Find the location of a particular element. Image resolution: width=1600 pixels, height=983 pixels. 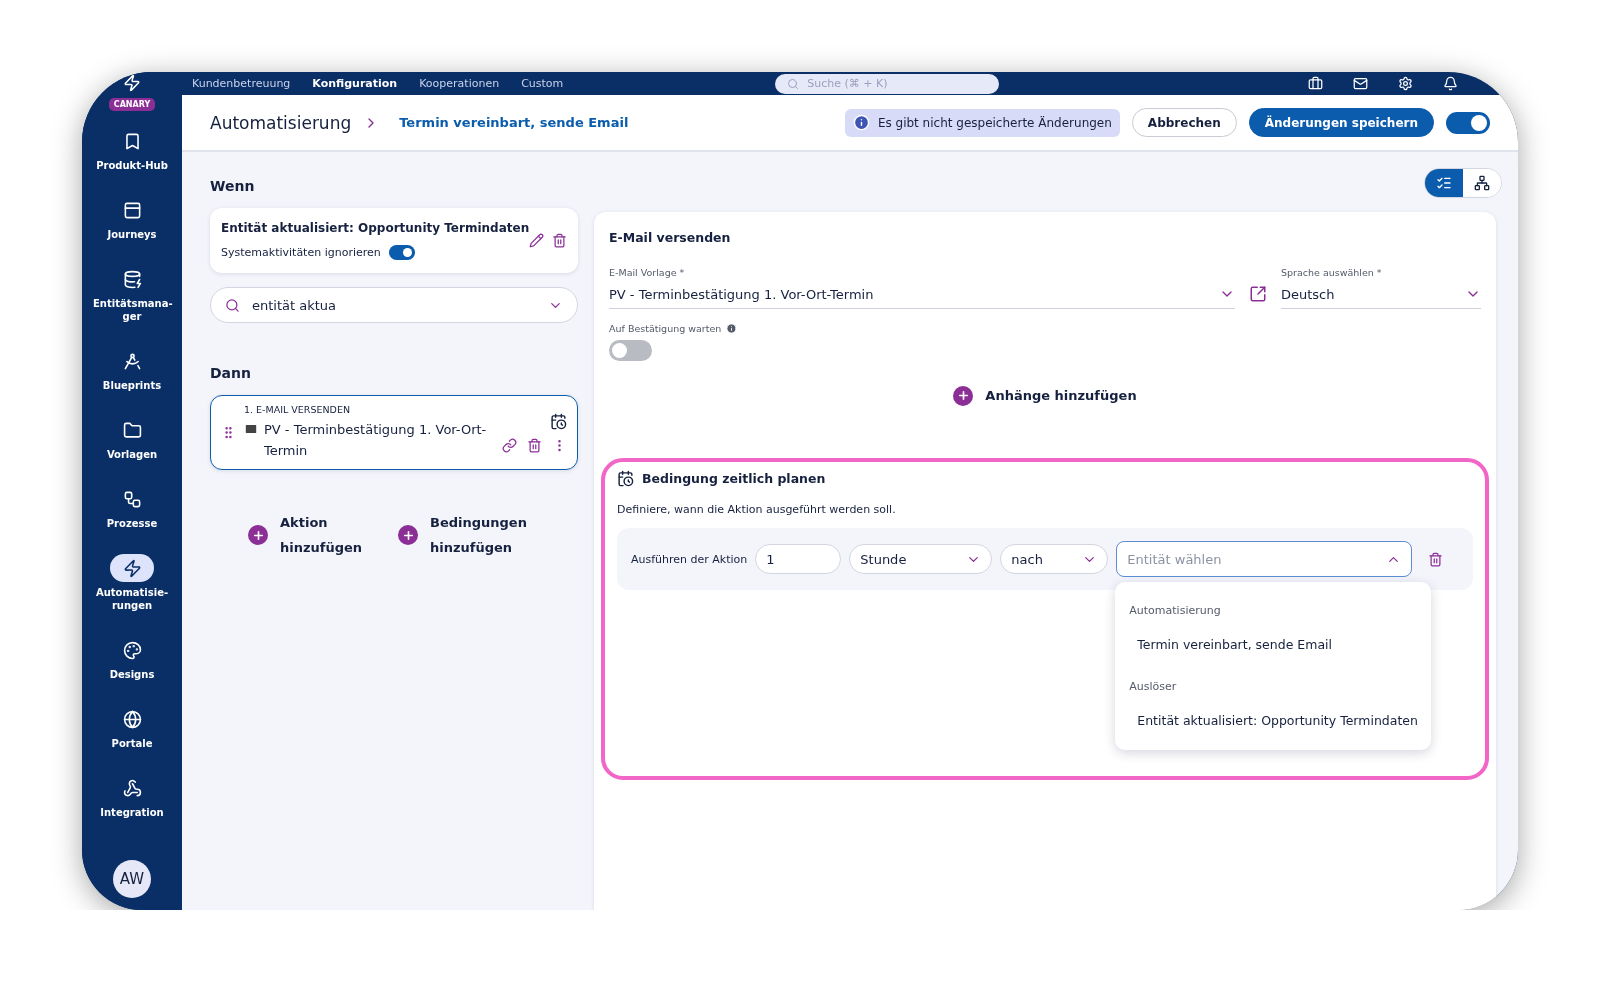

nav-tab: Konfiguration is located at coordinates (355, 83).